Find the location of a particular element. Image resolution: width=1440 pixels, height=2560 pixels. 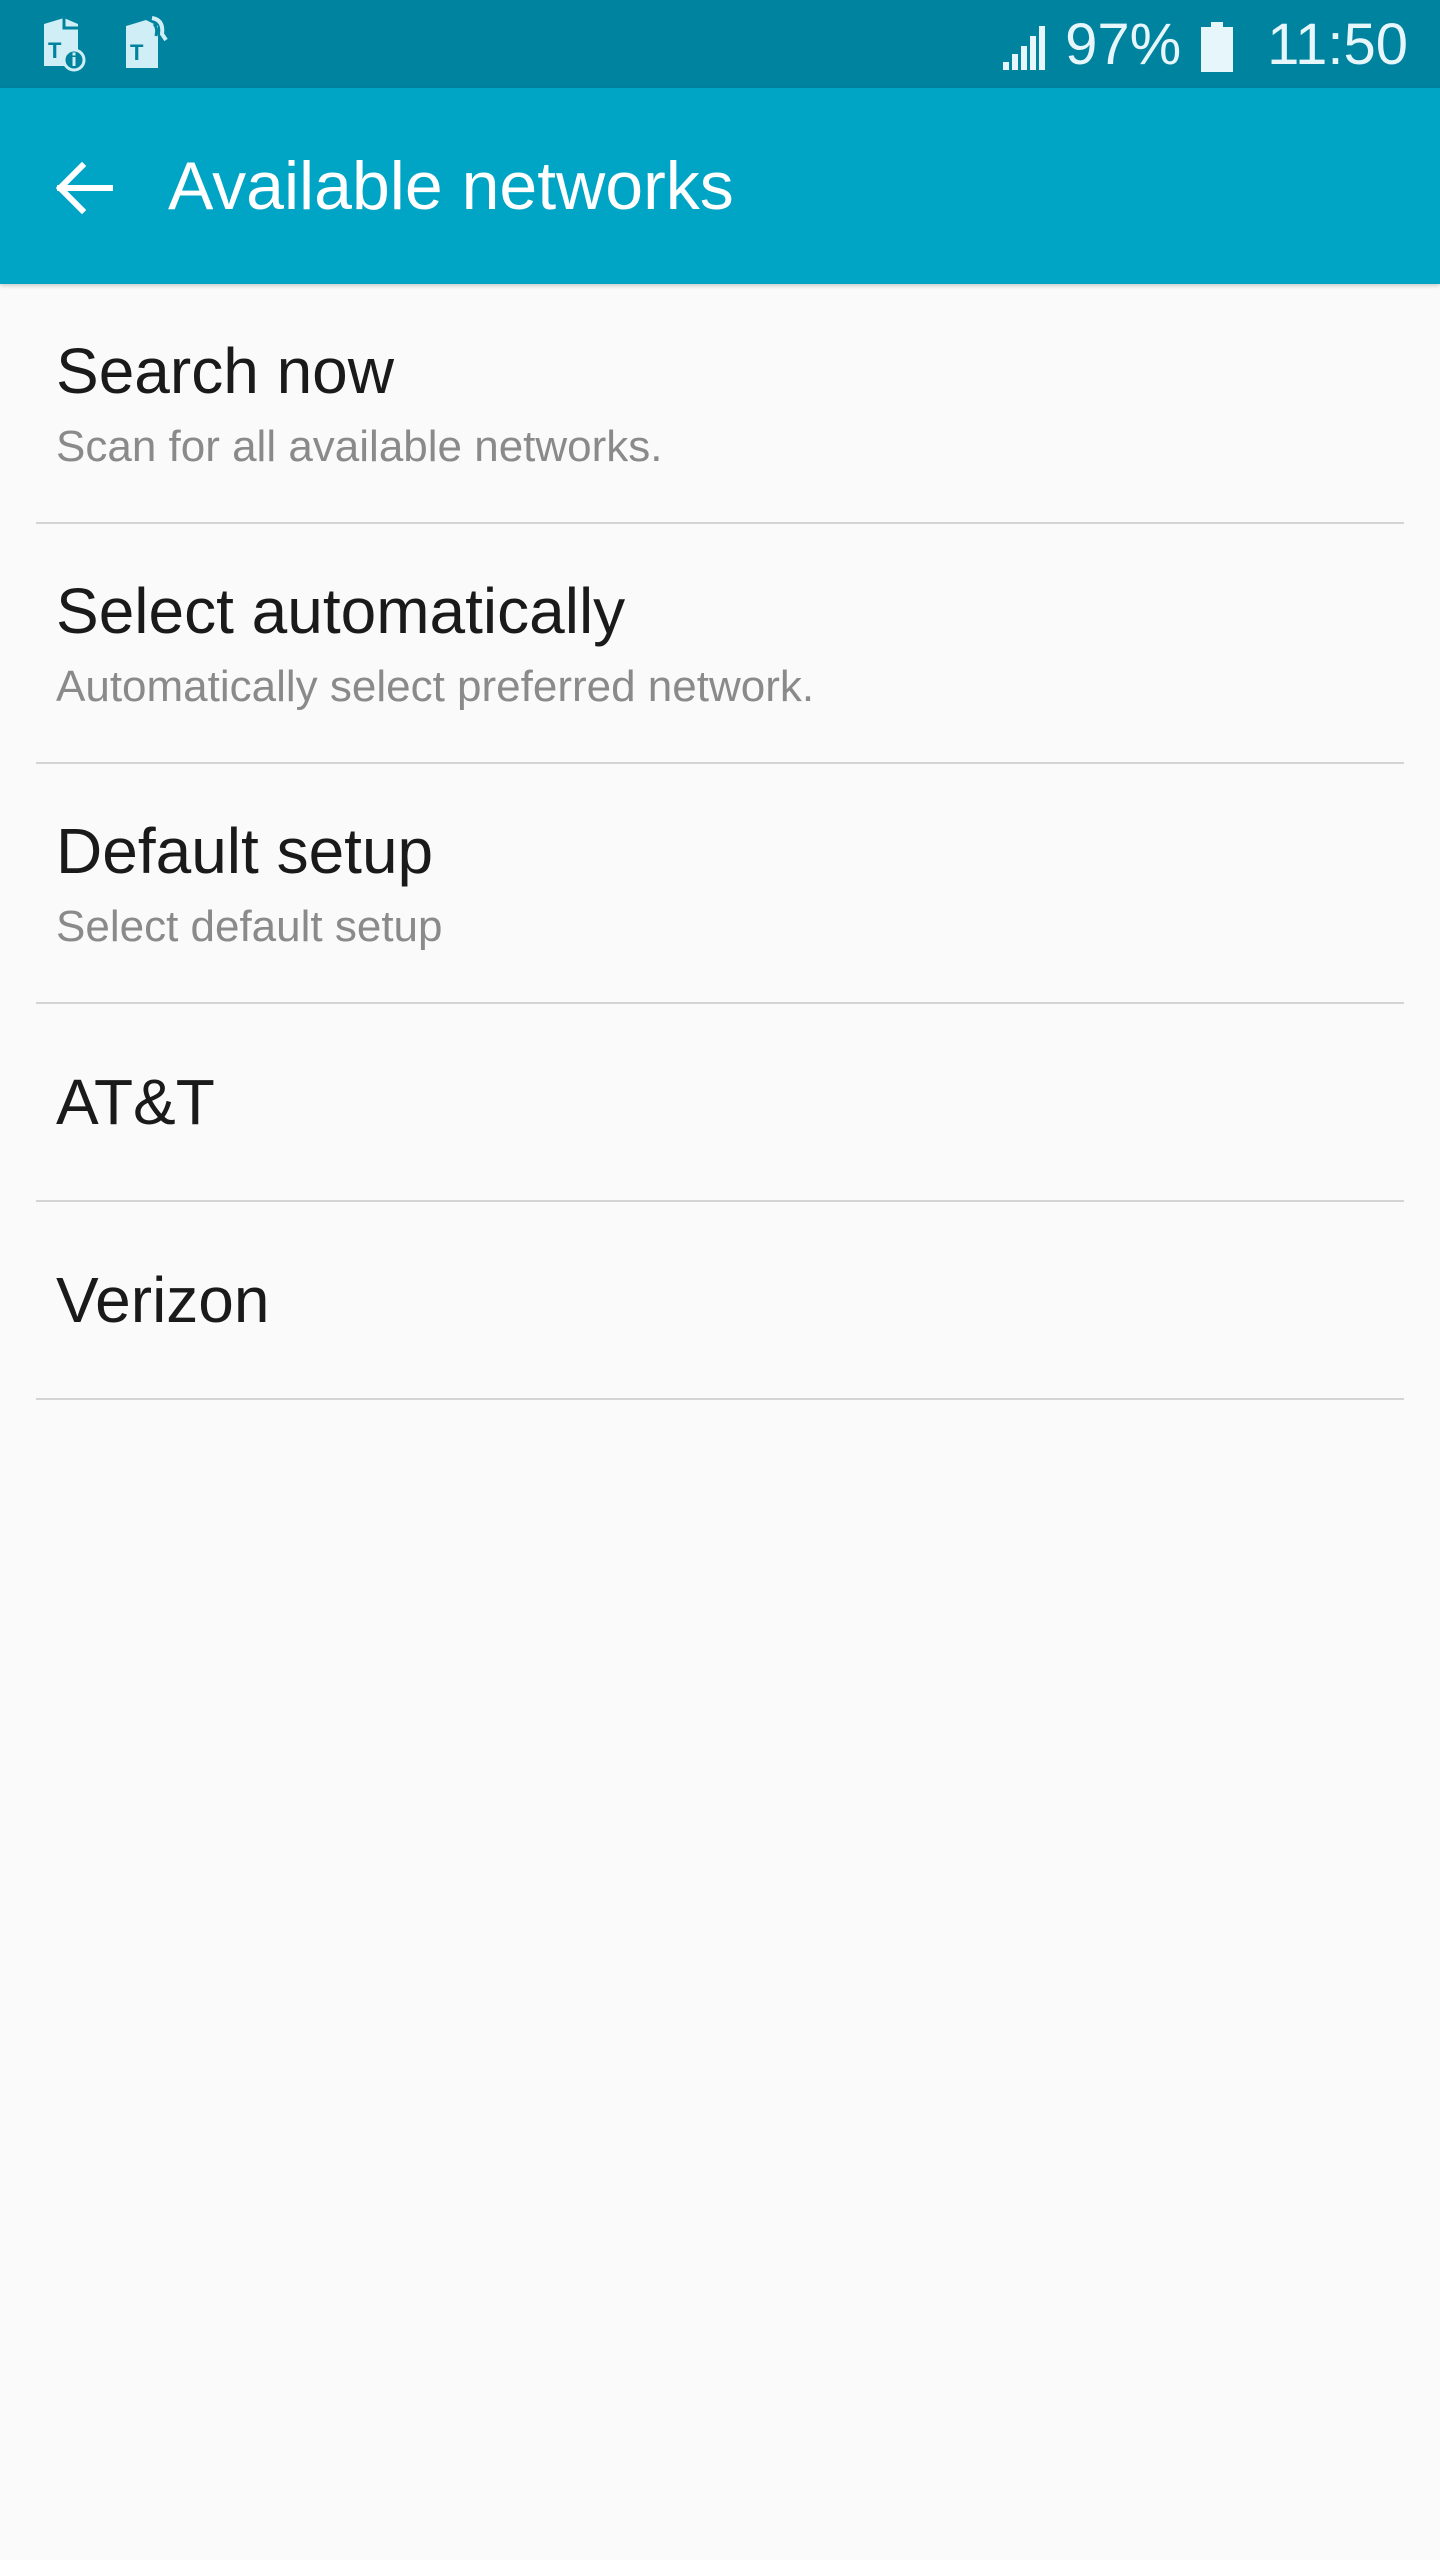

item-title: Search now is located at coordinates (225, 371).